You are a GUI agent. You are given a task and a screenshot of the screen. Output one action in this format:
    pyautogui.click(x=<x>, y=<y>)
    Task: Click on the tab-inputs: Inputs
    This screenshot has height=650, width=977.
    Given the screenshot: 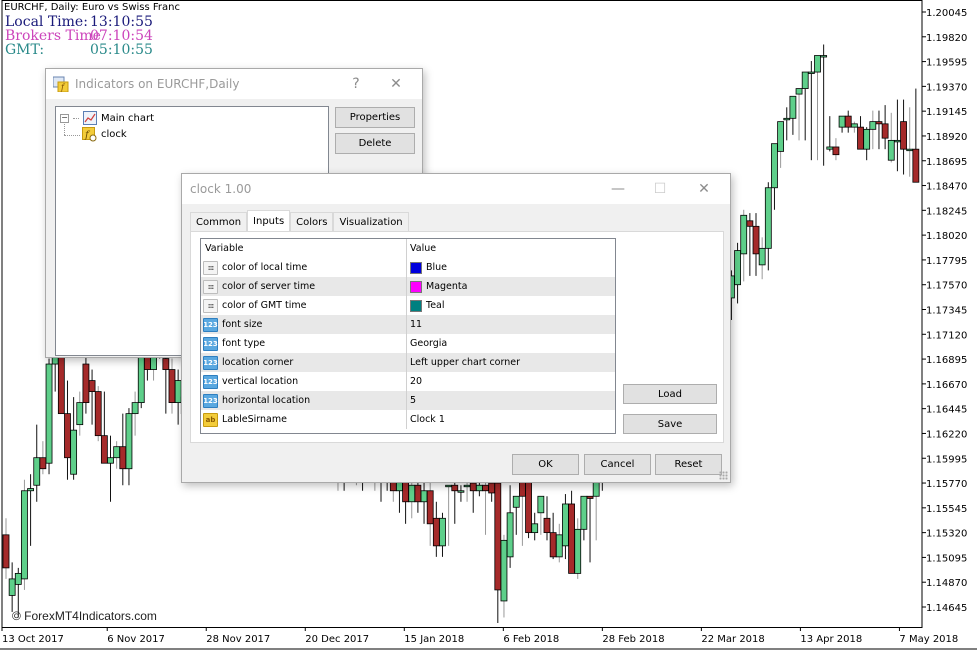 What is the action you would take?
    pyautogui.click(x=269, y=221)
    